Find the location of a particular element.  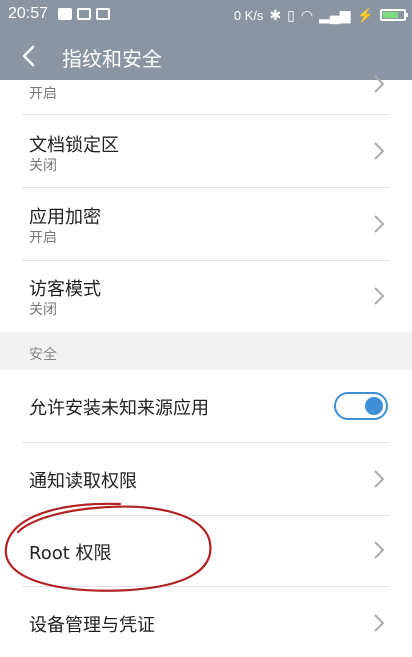

item-title: 设备管理与凭证 is located at coordinates (92, 625).